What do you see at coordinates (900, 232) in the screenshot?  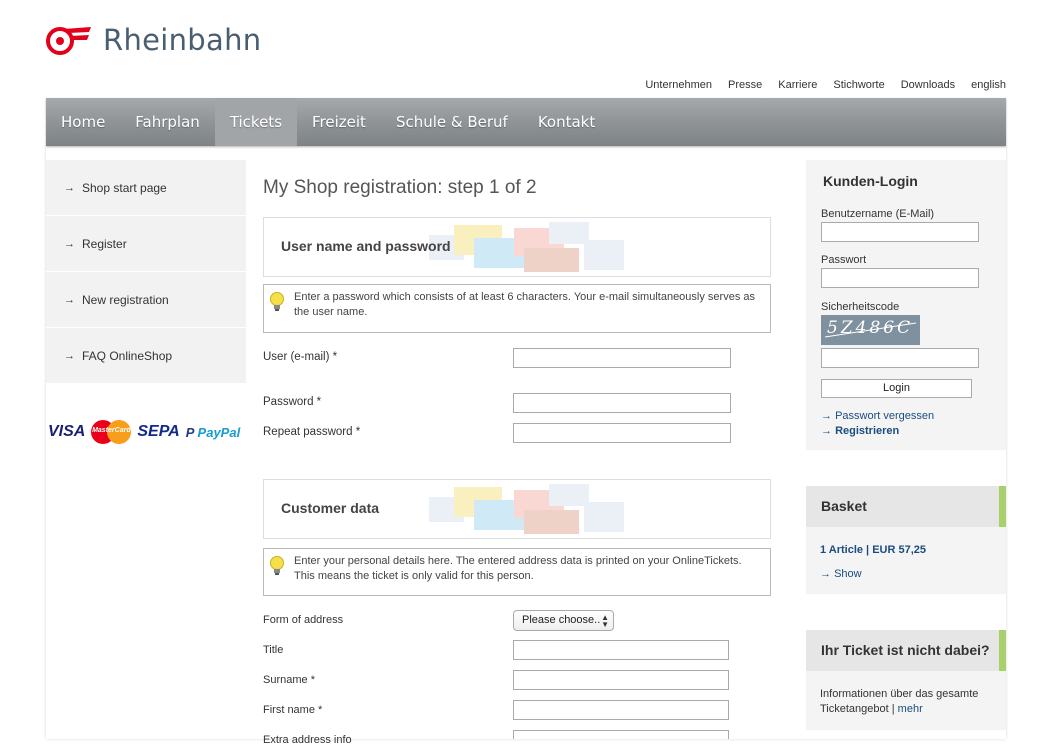 I see `login-username-input` at bounding box center [900, 232].